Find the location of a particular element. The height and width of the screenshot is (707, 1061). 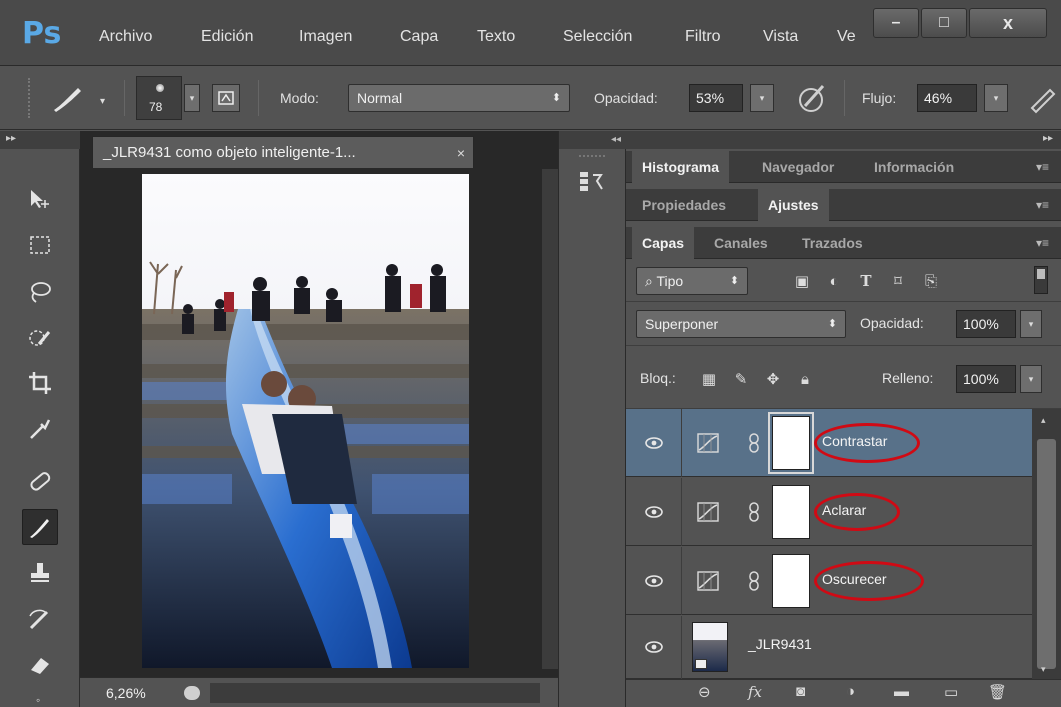

new-adjustment-layer-icon: ◑ is located at coordinates (850, 691).